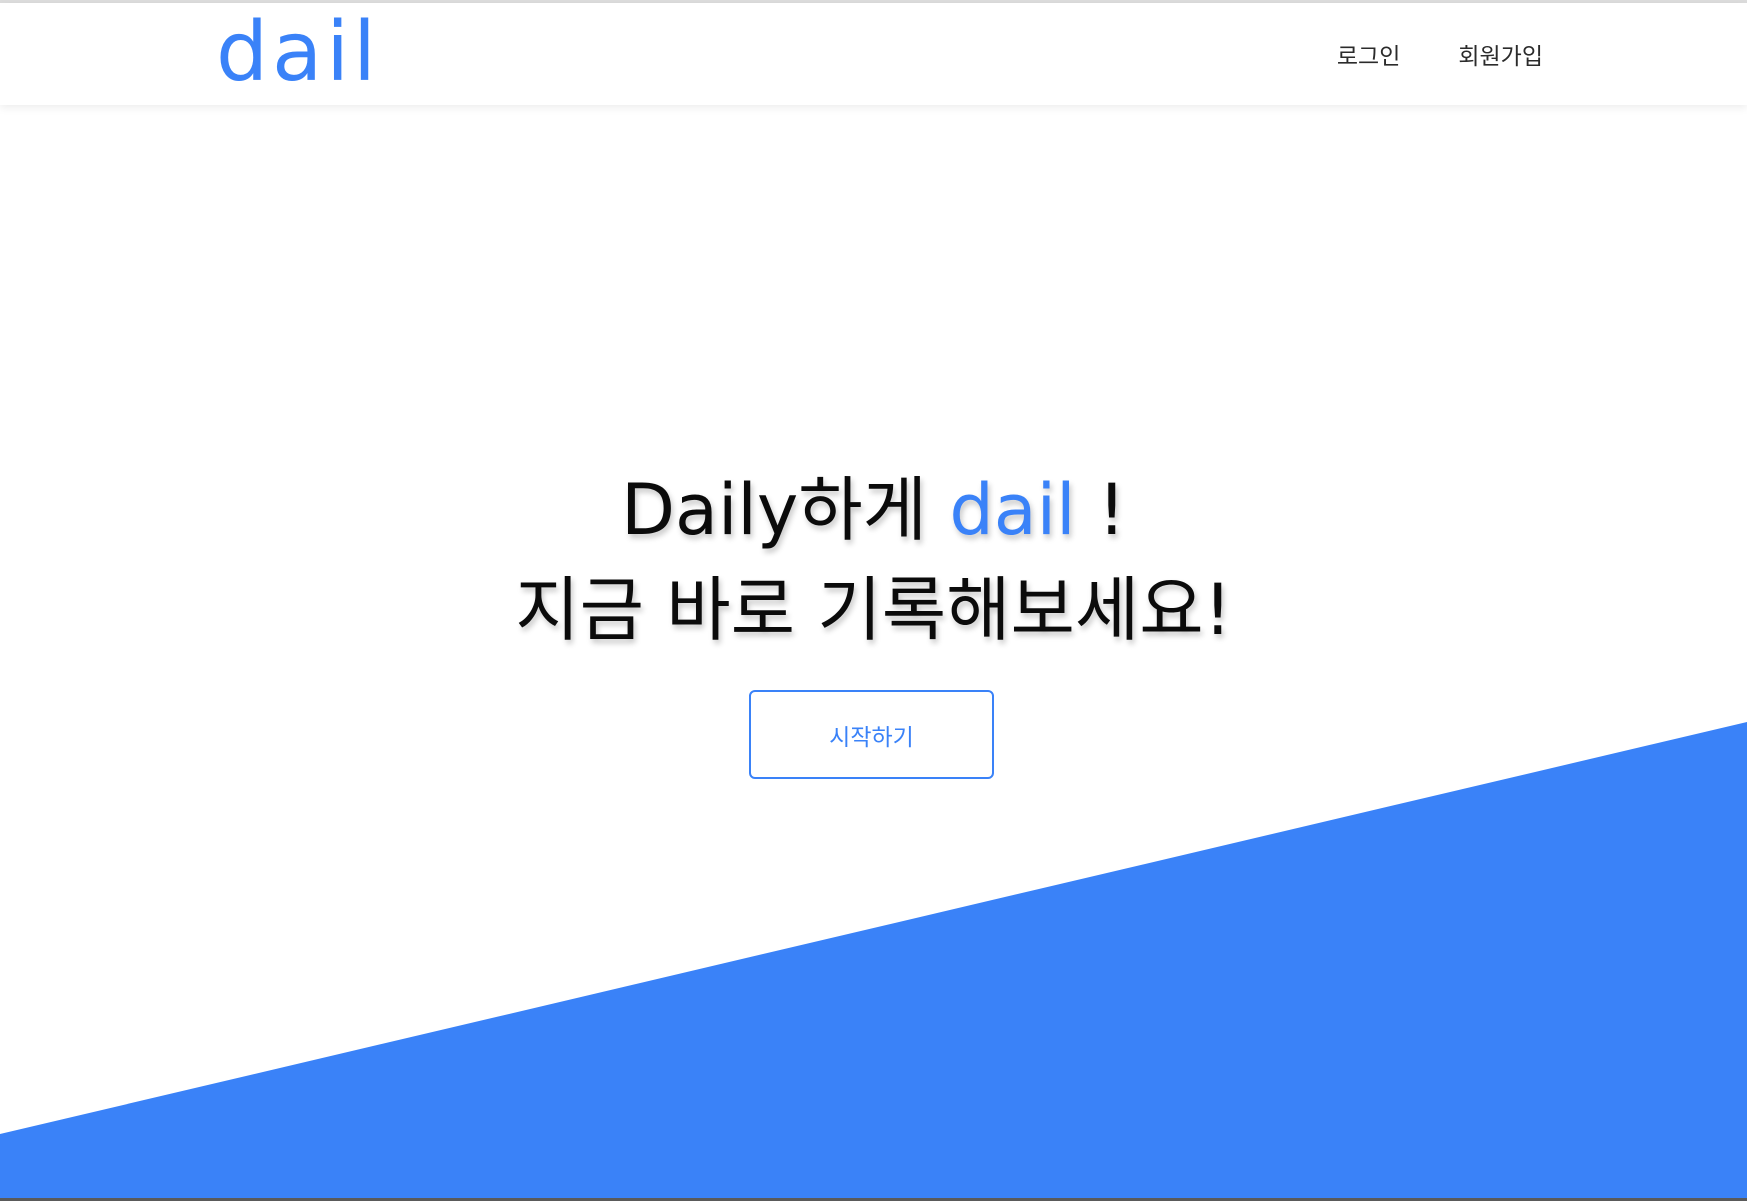 Image resolution: width=1747 pixels, height=1201 pixels. I want to click on hero-line1-prefix: Daily하게, so click(785, 510).